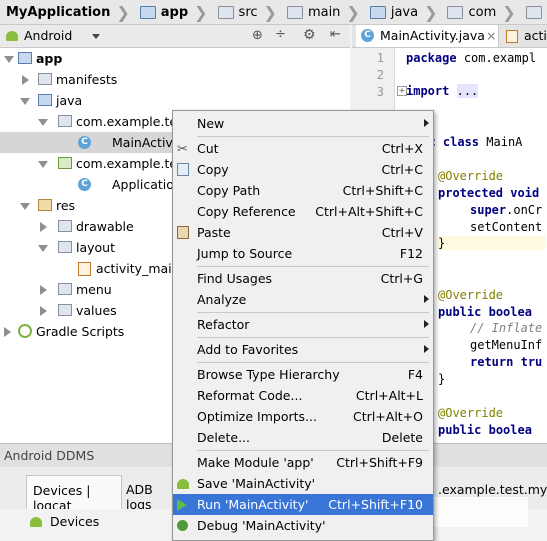 The image size is (547, 541). Describe the element at coordinates (432, 35) in the screenshot. I see `tab-label: MainActivity.java` at that location.